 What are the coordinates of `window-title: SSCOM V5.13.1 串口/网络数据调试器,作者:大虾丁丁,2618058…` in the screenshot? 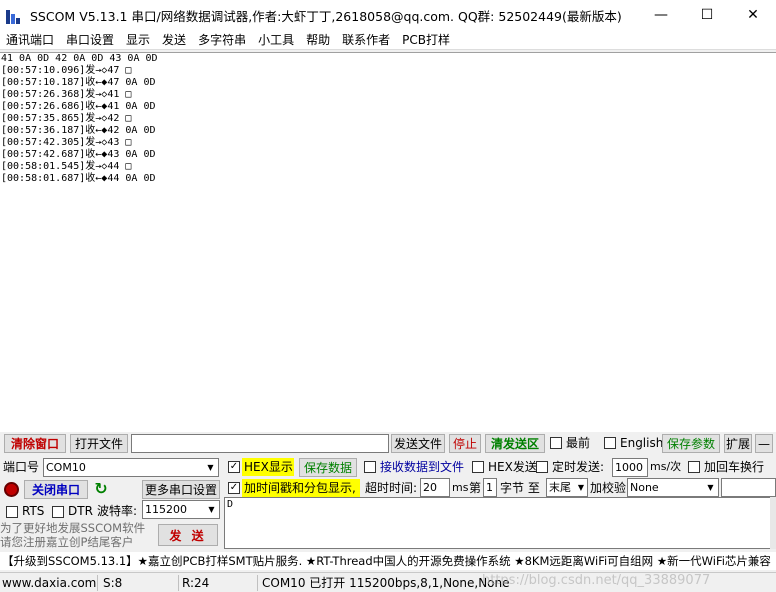 It's located at (326, 16).